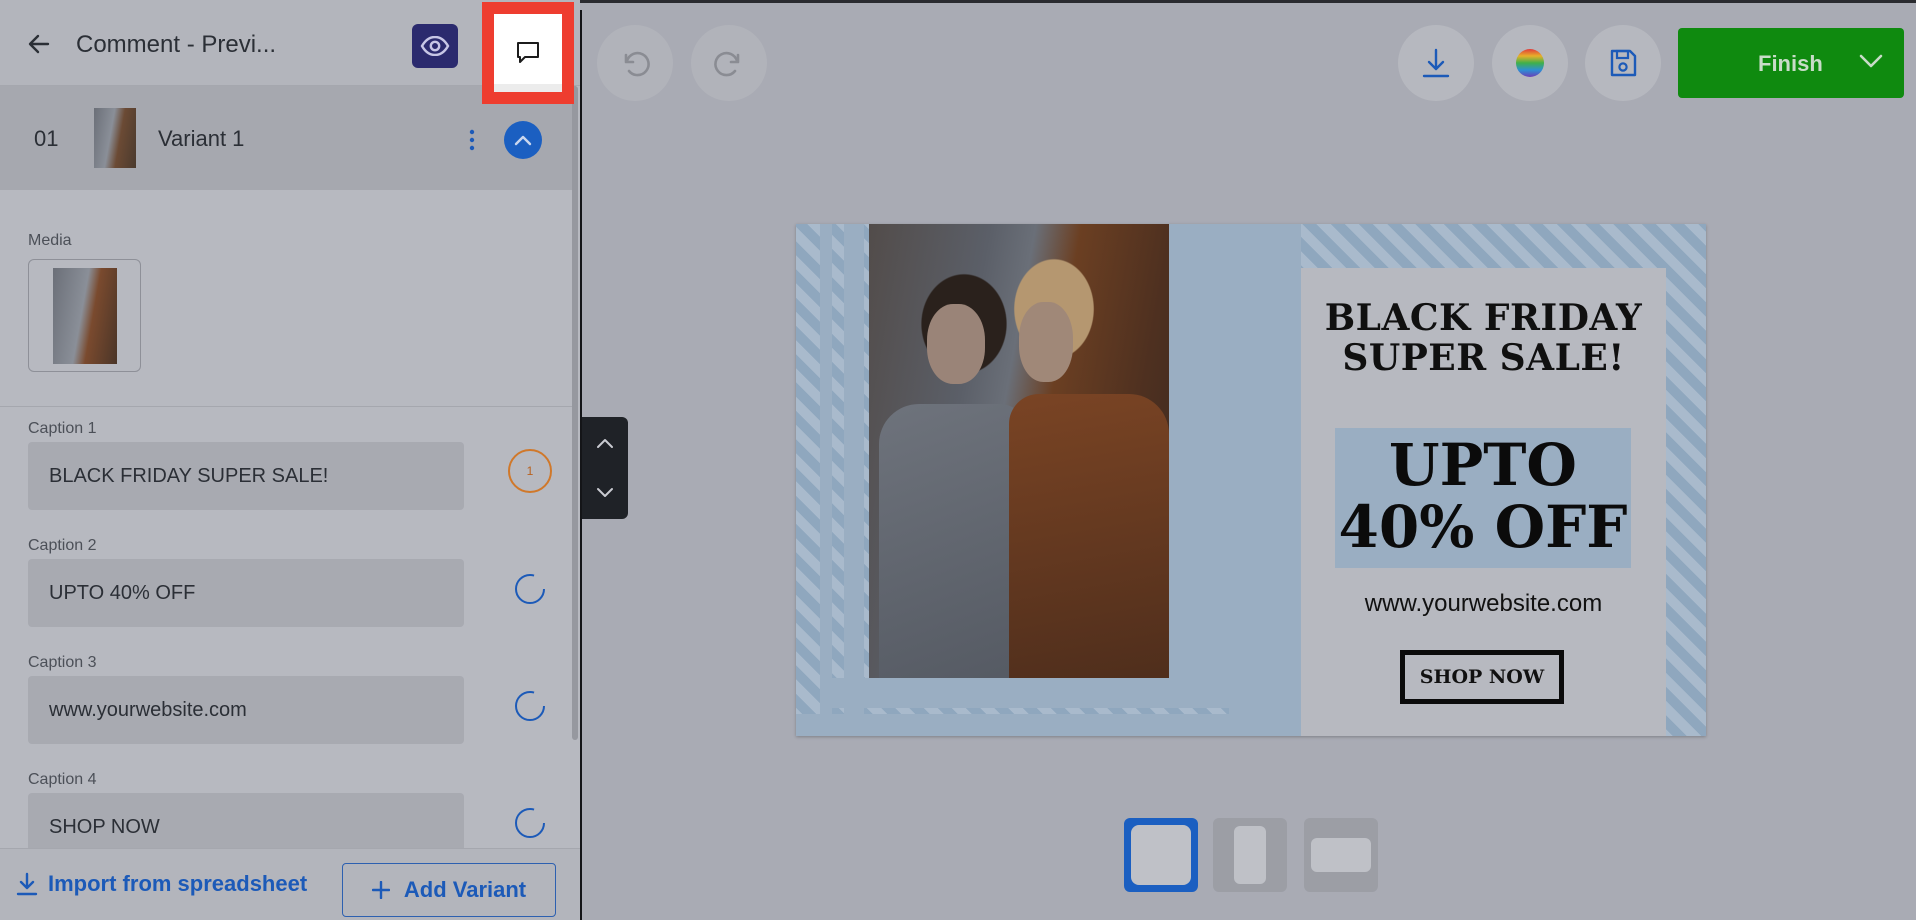 Image resolution: width=1916 pixels, height=920 pixels. I want to click on arrow-left-icon, so click(39, 44).